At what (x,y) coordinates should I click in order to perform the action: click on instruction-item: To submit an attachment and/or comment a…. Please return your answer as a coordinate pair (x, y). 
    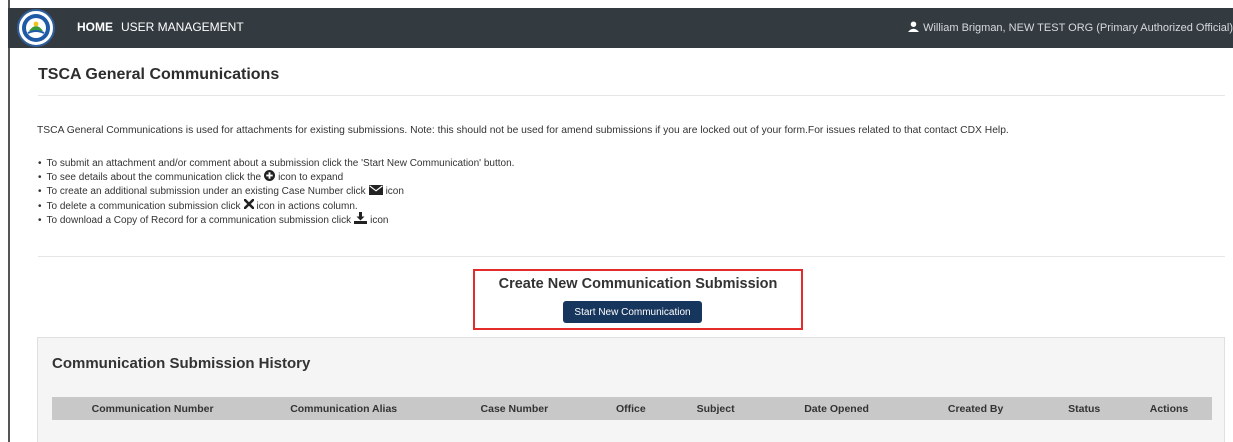
    Looking at the image, I should click on (276, 164).